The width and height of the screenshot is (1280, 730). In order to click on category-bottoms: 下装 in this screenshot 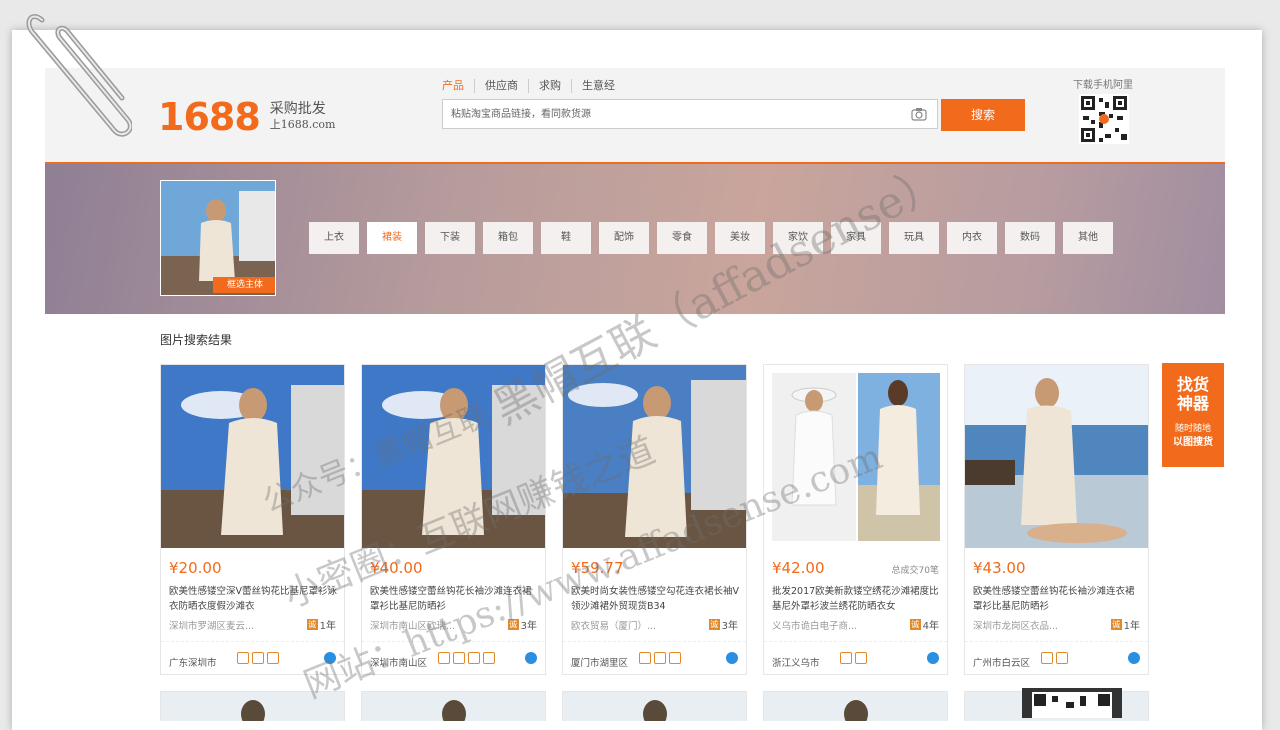, I will do `click(450, 238)`.